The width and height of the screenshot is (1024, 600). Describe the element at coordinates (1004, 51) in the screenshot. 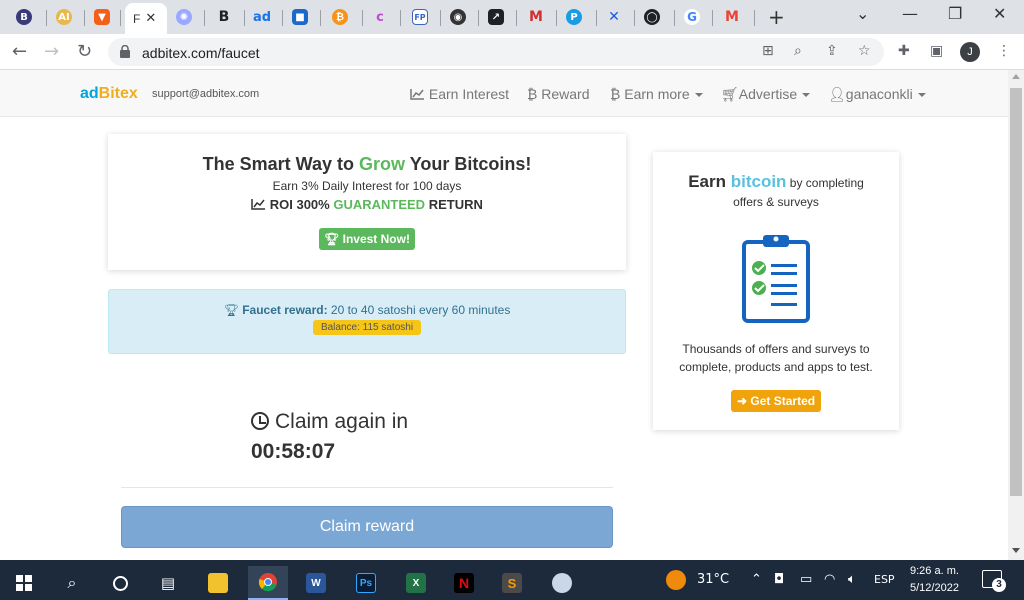

I see `menu-kebab-icon: ⋮` at that location.